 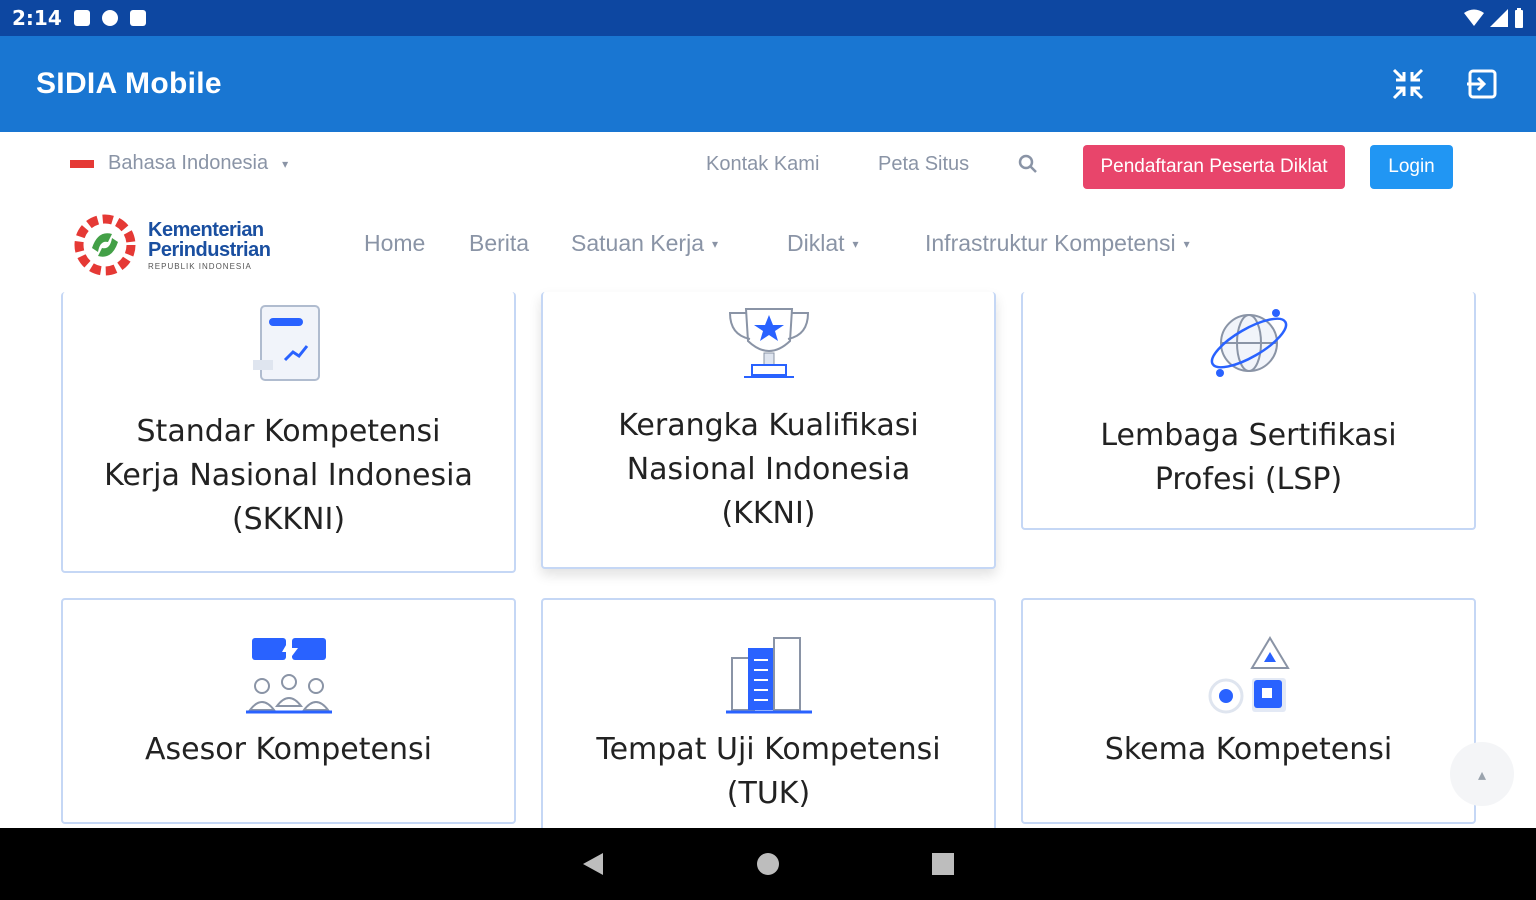 I want to click on status-right, so click(x=1494, y=18).